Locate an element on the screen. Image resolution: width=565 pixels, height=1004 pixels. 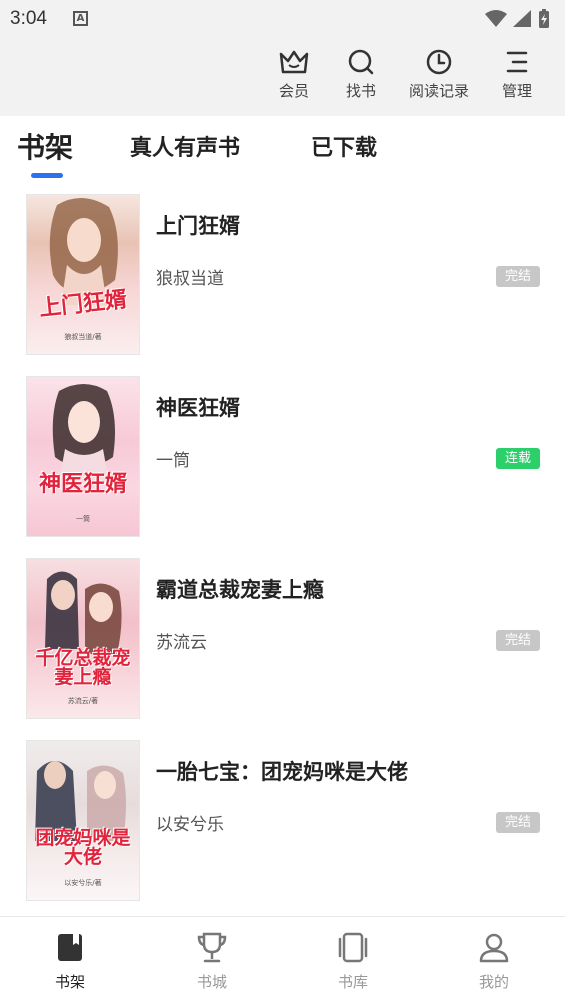
vip-button: 会员 is located at coordinates (294, 74).